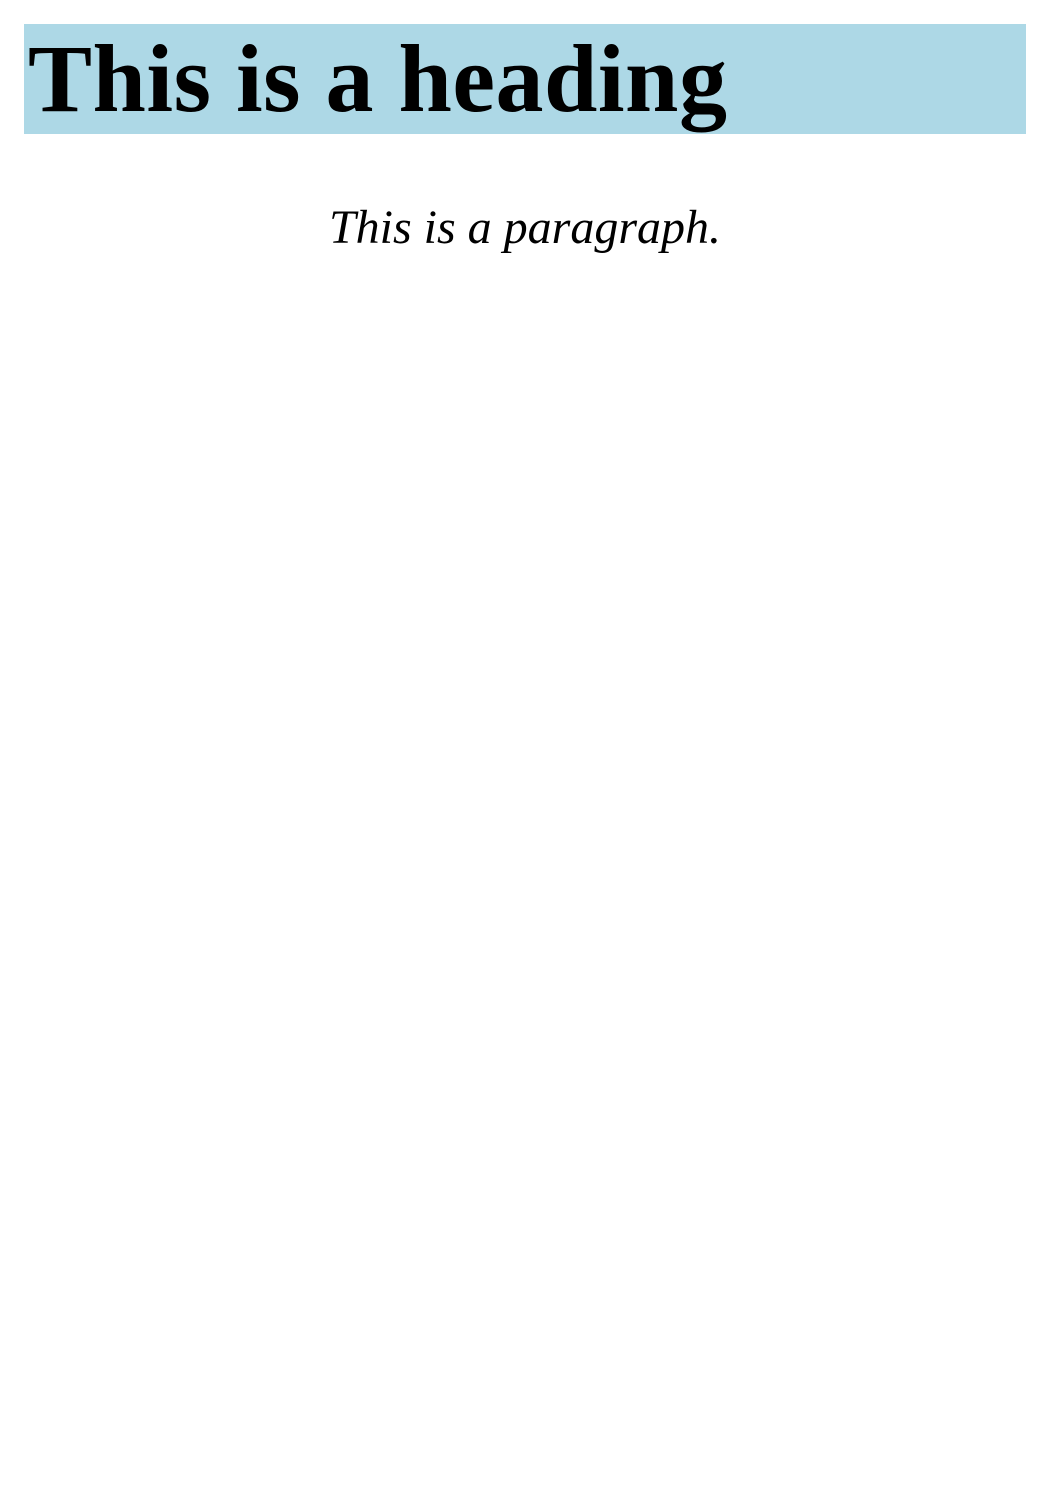 This screenshot has height=1497, width=1050. I want to click on page-heading: This is a heading, so click(525, 79).